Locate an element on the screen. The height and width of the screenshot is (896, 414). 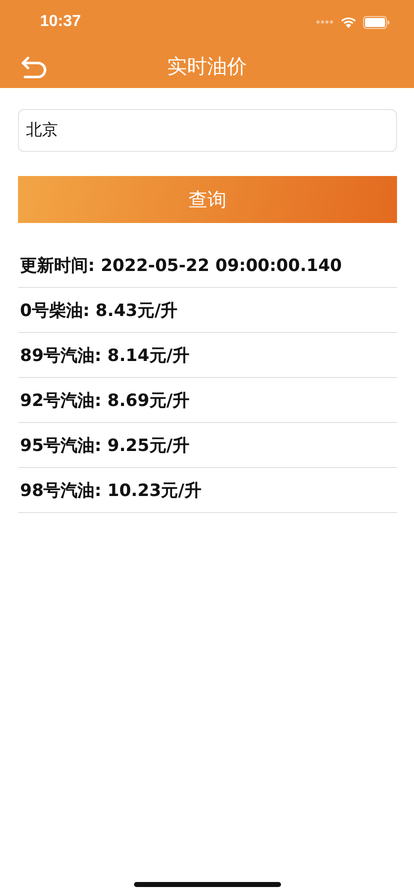
price-text: 98号汽油: 10.23元/升 is located at coordinates (111, 491).